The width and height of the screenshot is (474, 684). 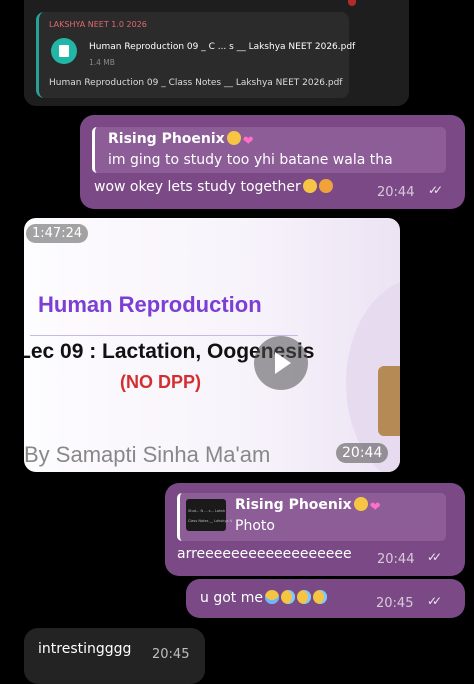 I want to click on reply-text: Photo, so click(x=255, y=526).